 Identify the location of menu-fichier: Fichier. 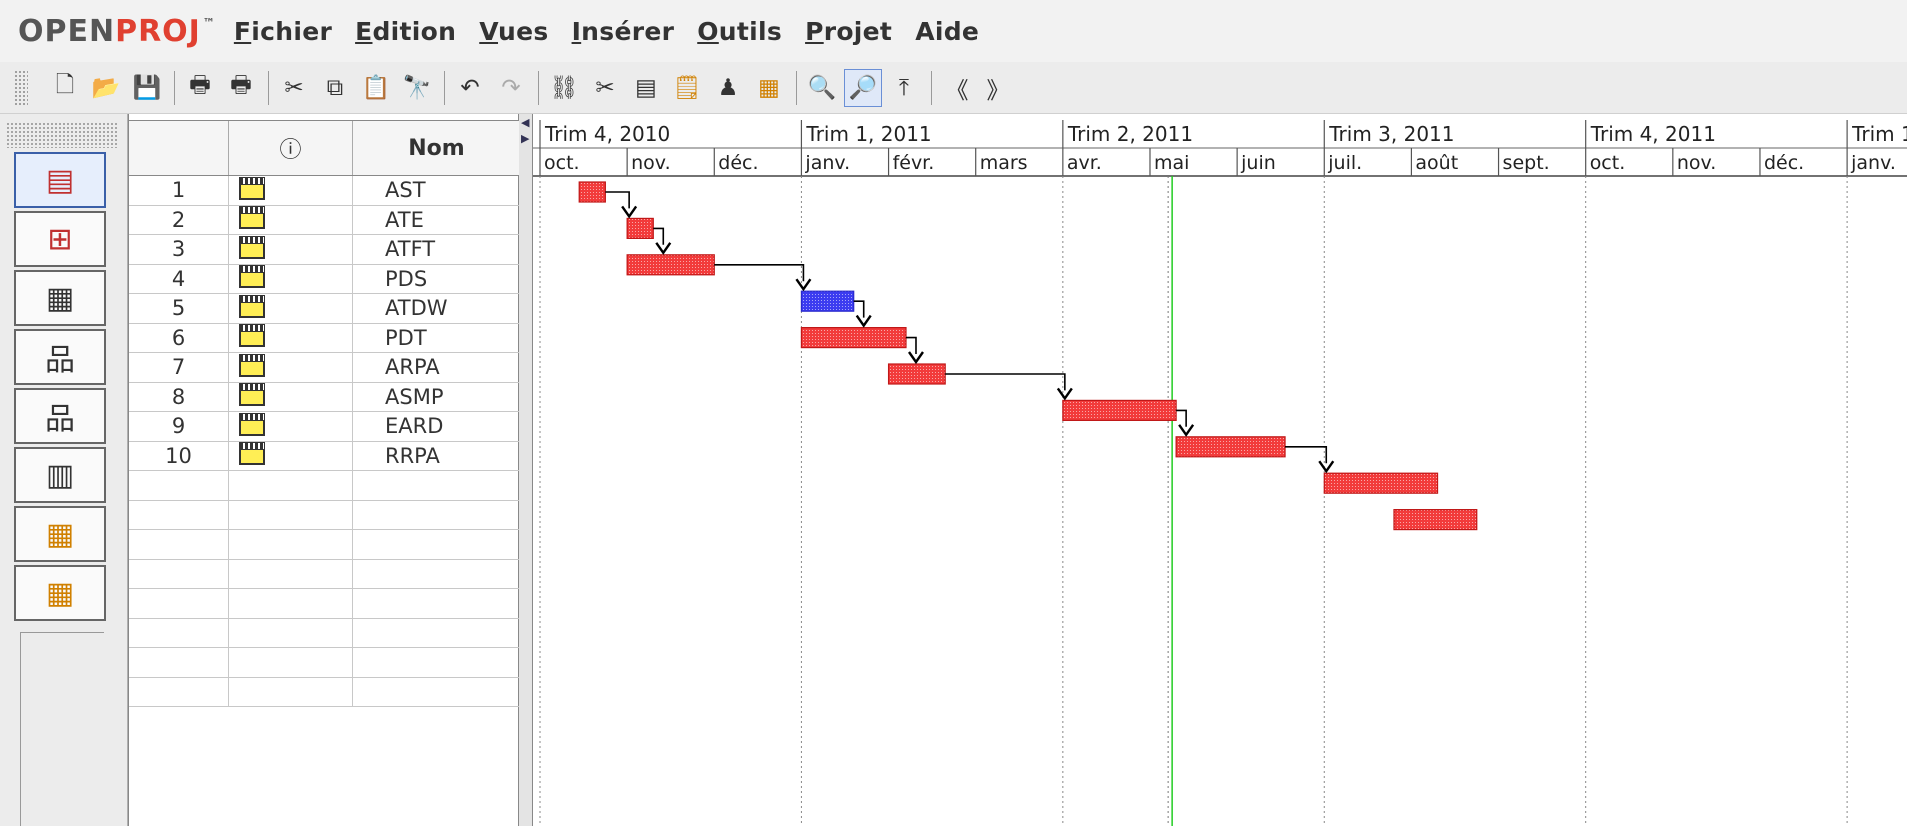
(283, 31).